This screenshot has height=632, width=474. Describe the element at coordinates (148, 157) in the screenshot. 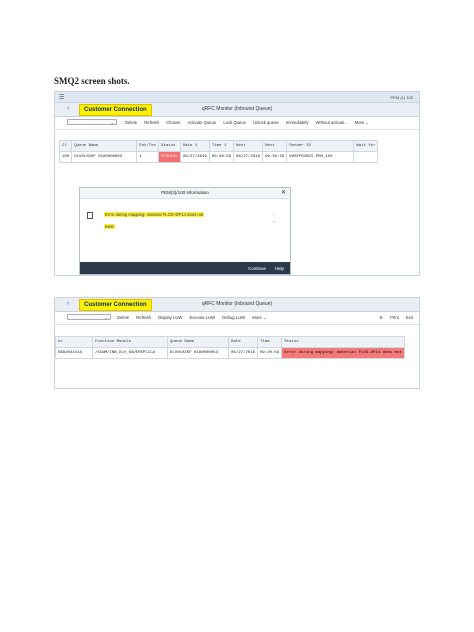

I see `cell-entries: 1` at that location.